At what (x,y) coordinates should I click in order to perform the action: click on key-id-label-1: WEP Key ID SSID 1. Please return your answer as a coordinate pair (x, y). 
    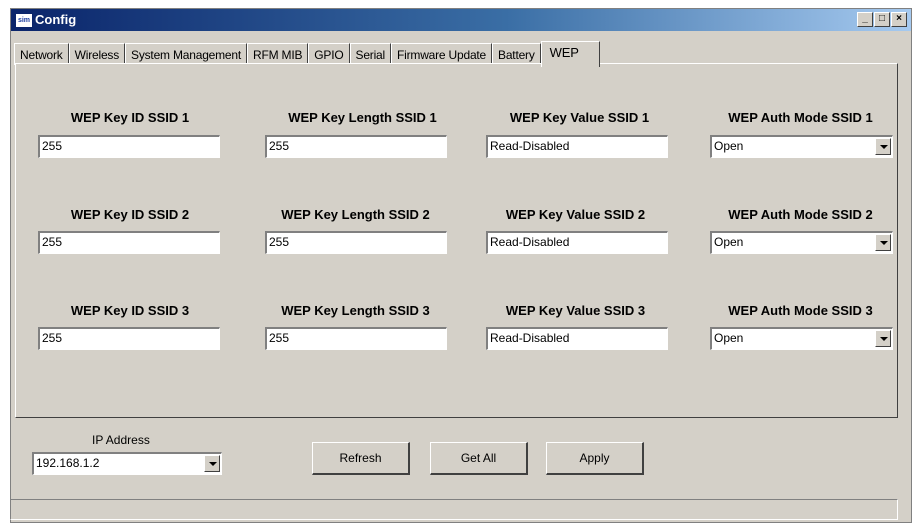
    Looking at the image, I should click on (130, 117).